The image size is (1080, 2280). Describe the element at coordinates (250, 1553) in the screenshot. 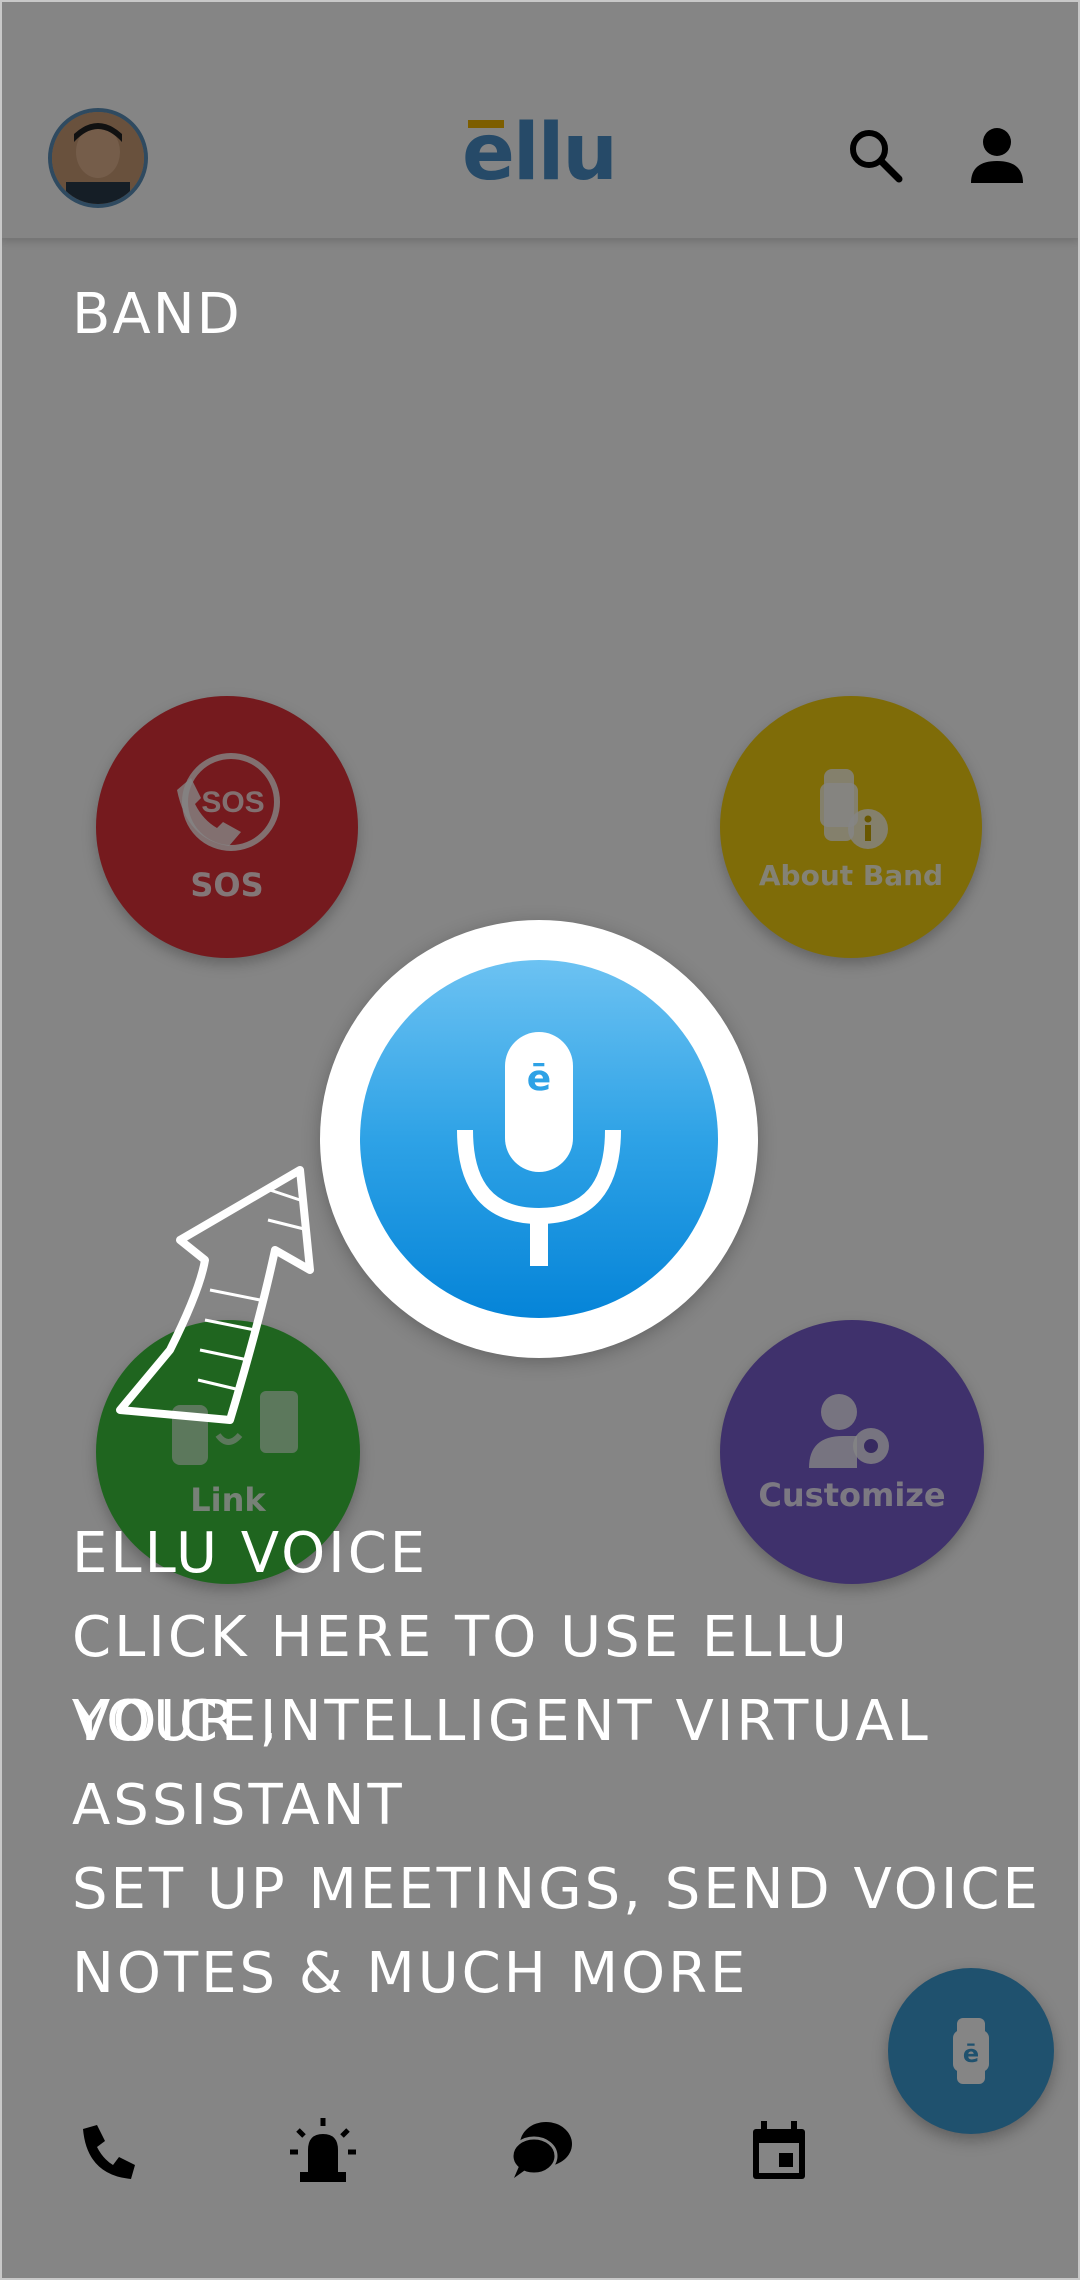

I see `tooltip-title: ELLU VOICE` at that location.